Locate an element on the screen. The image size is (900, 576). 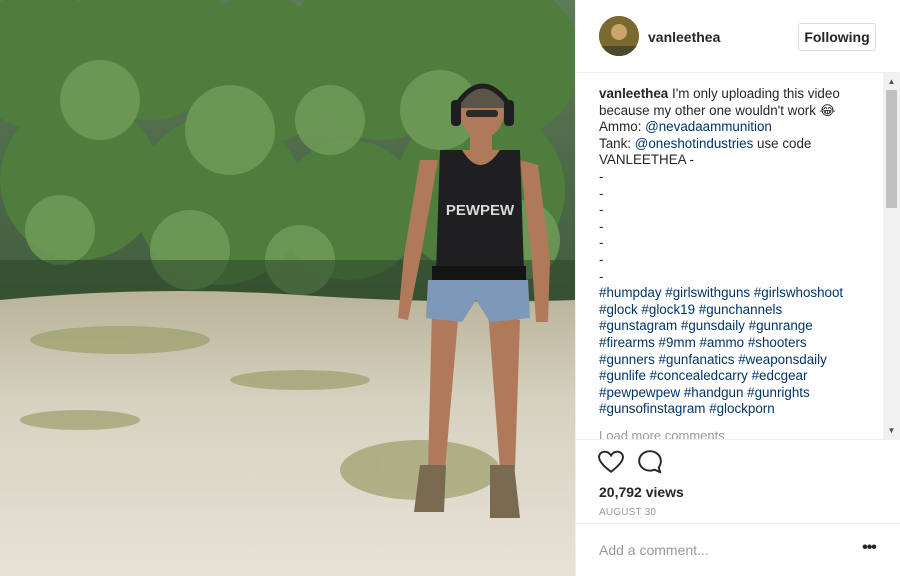
following-button: Following is located at coordinates (837, 37).